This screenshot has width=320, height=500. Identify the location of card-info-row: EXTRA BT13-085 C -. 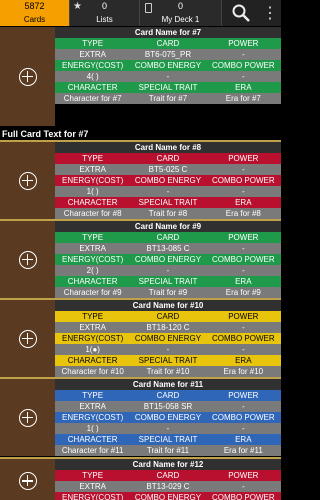
(168, 248).